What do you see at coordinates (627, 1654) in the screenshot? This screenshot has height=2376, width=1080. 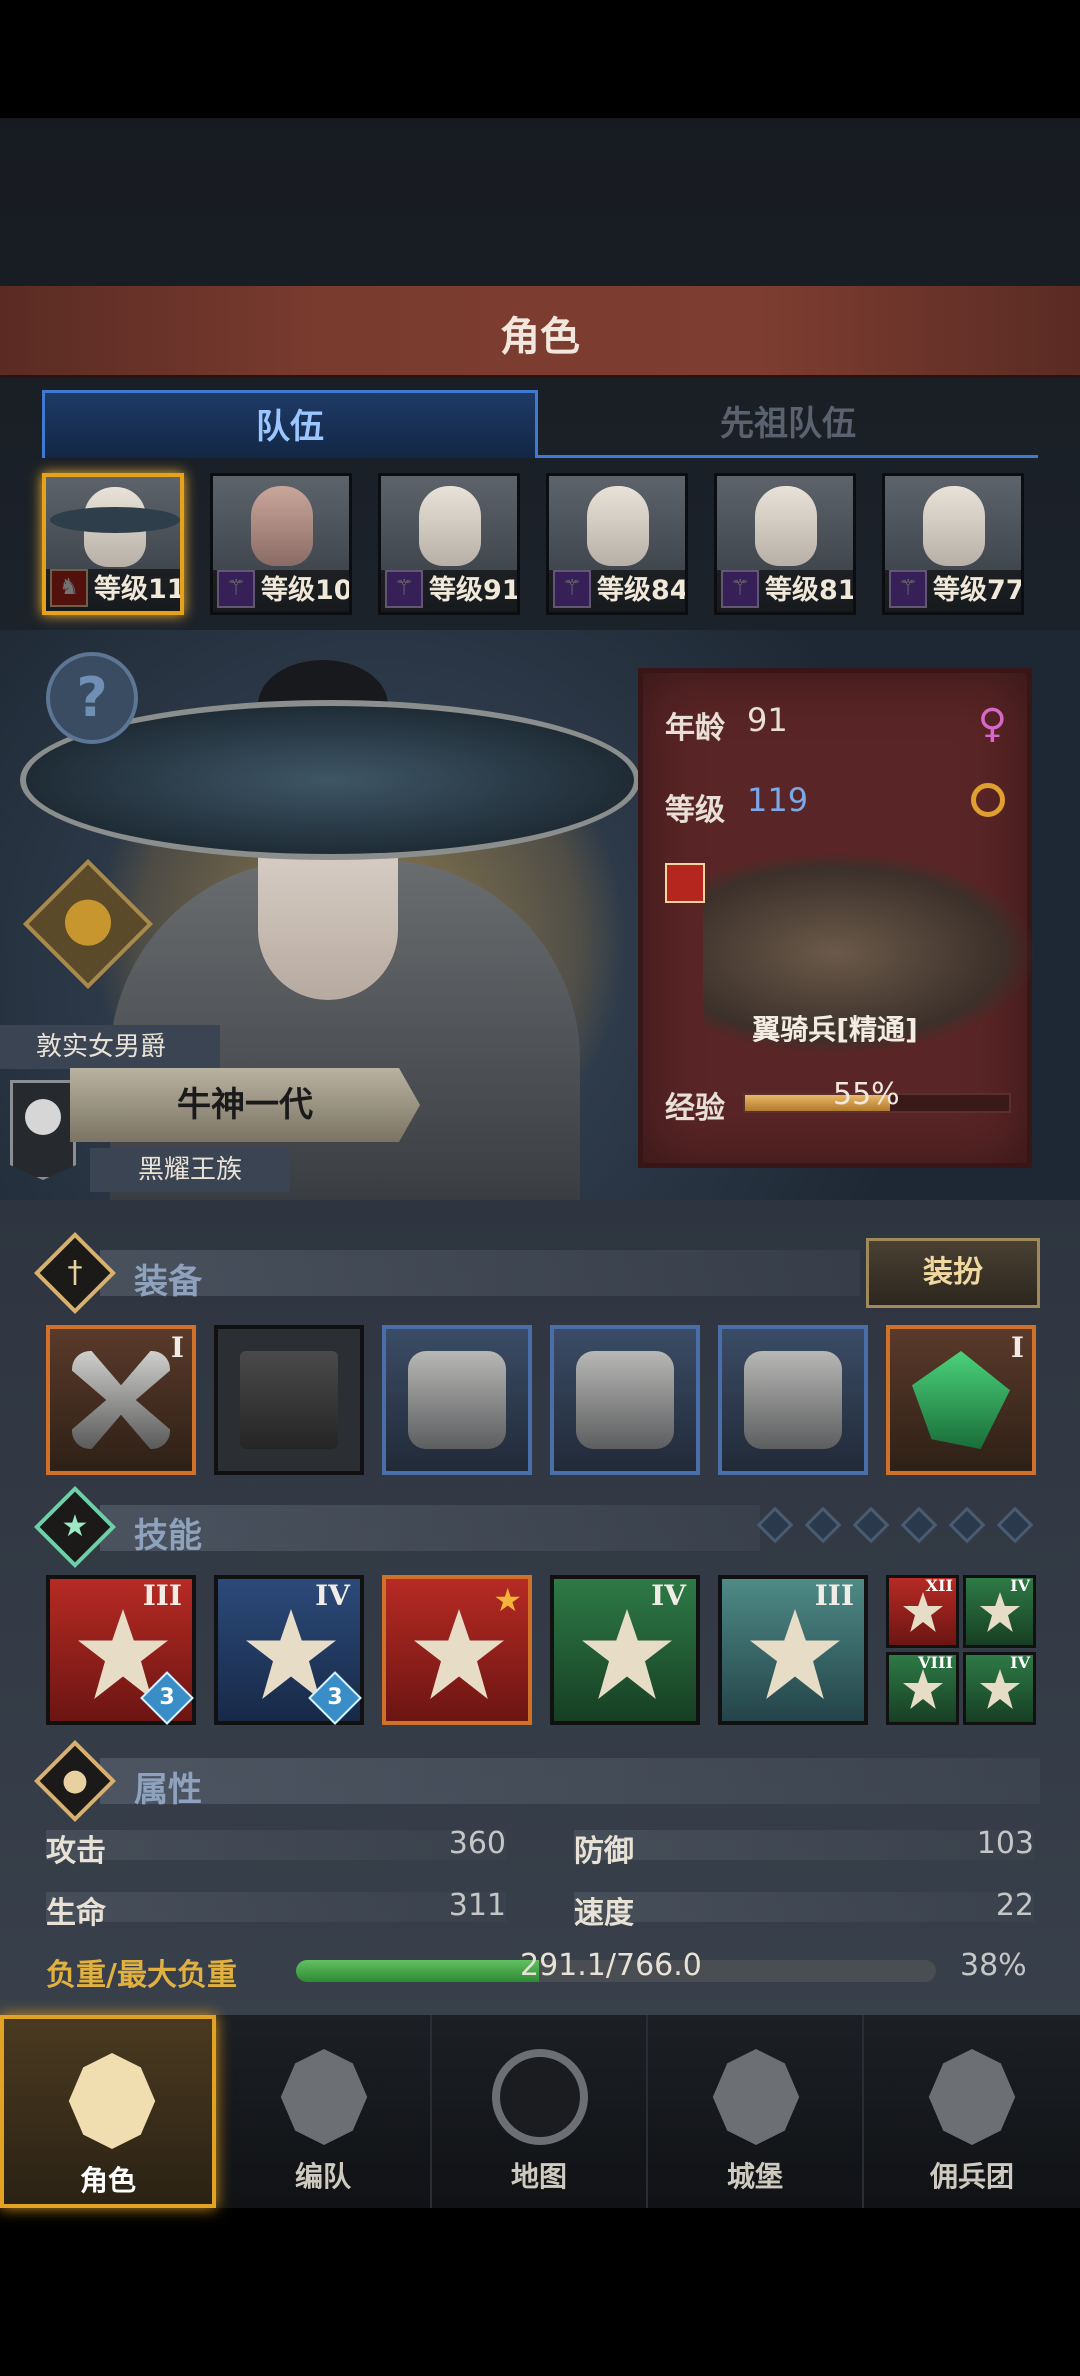 I see `crystal-burst-icon` at bounding box center [627, 1654].